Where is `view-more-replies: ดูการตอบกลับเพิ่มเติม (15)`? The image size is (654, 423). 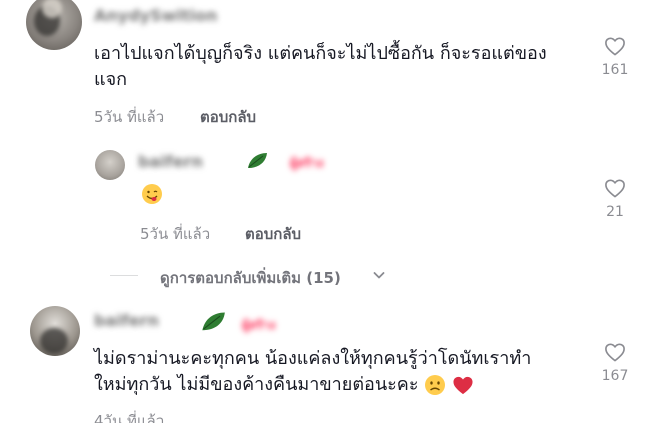 view-more-replies: ดูการตอบกลับเพิ่มเติม (15) is located at coordinates (260, 276).